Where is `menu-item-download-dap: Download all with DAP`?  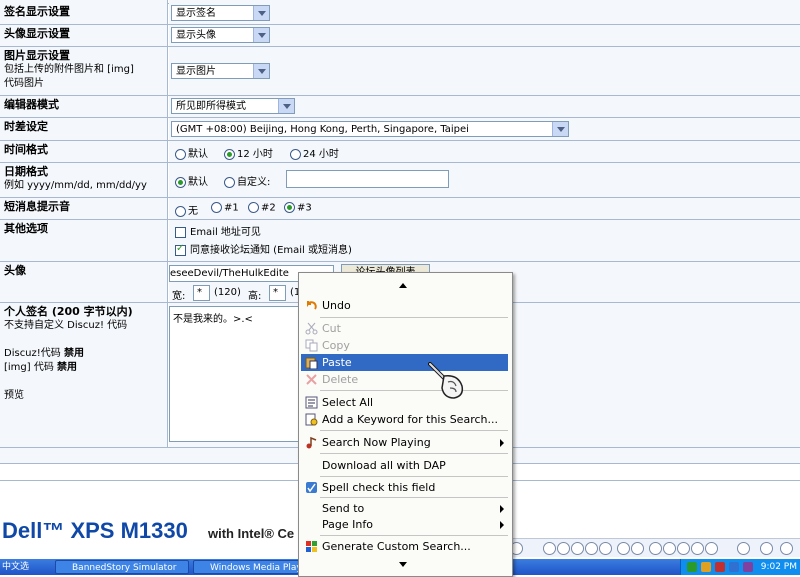 menu-item-download-dap: Download all with DAP is located at coordinates (404, 465).